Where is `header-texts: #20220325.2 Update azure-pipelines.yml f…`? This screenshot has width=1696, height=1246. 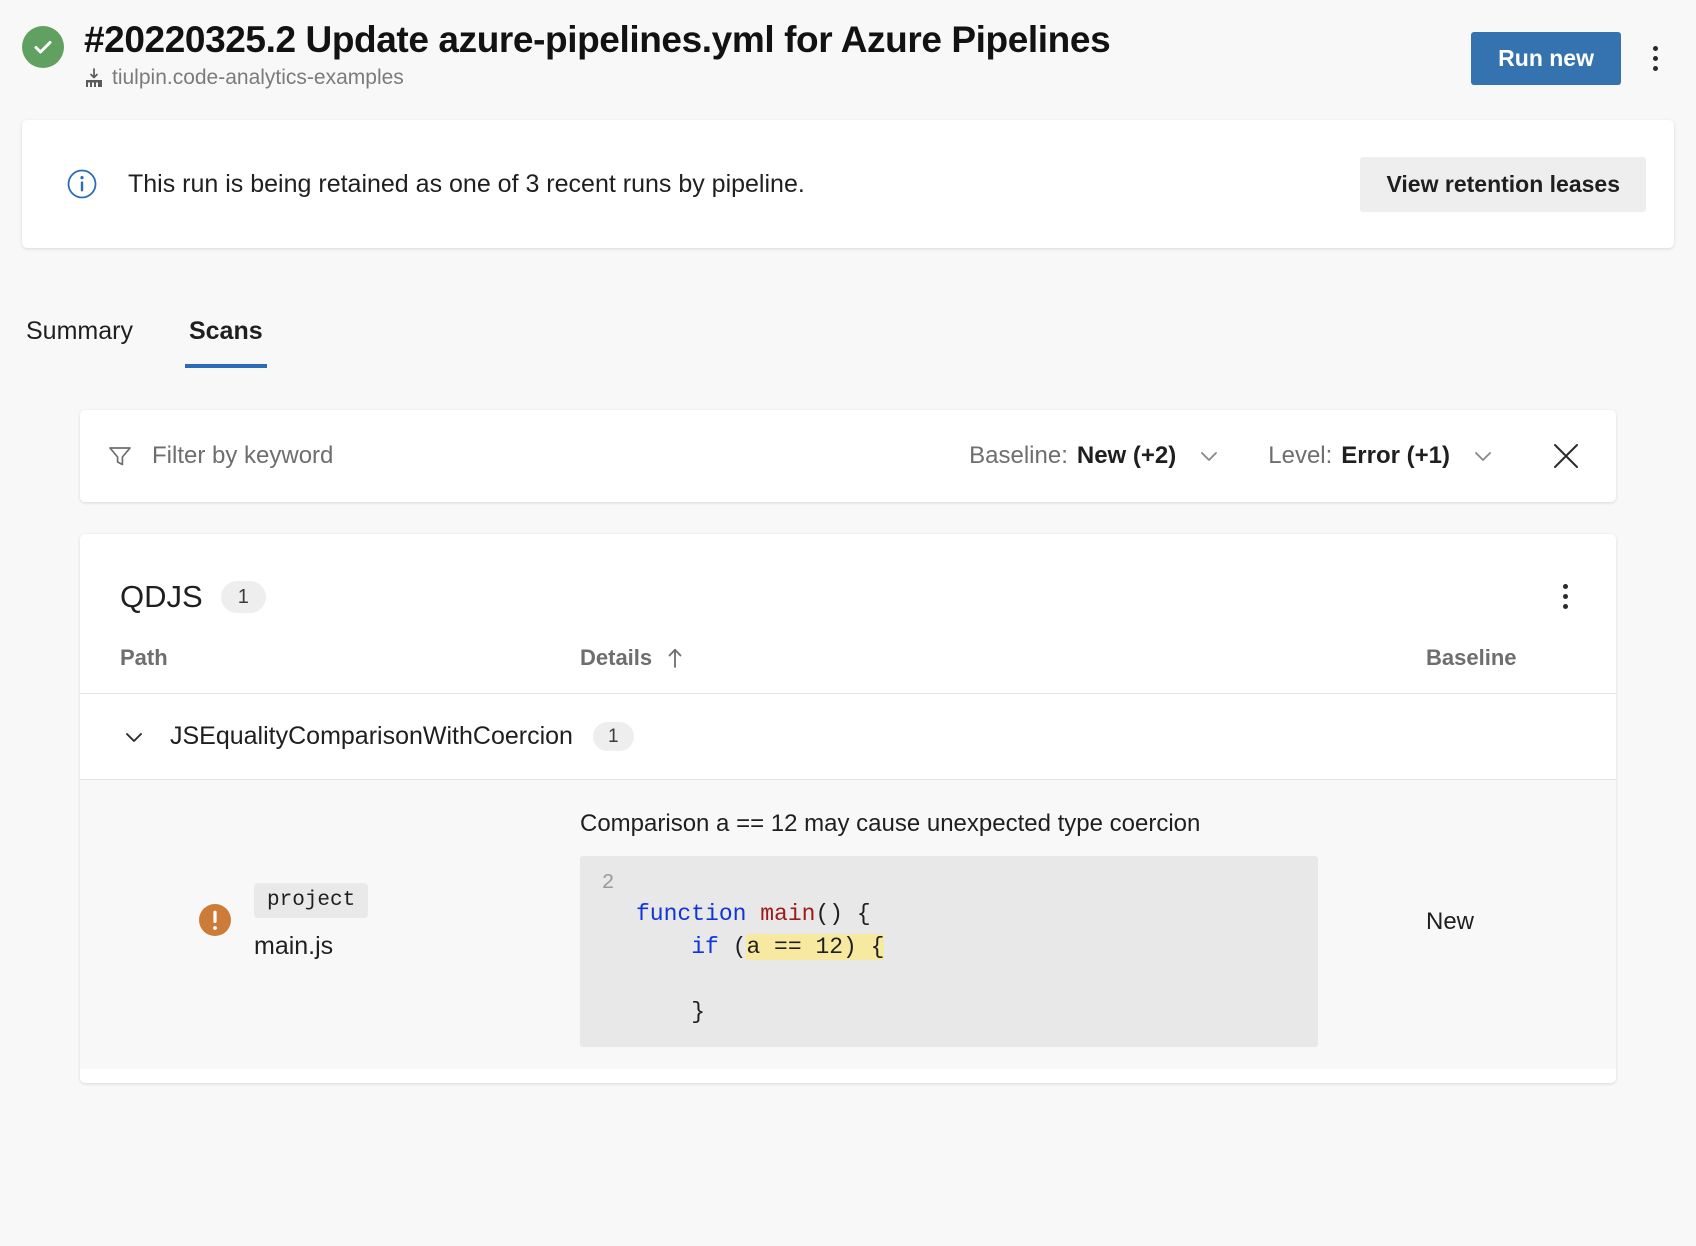 header-texts: #20220325.2 Update azure-pipelines.yml f… is located at coordinates (777, 54).